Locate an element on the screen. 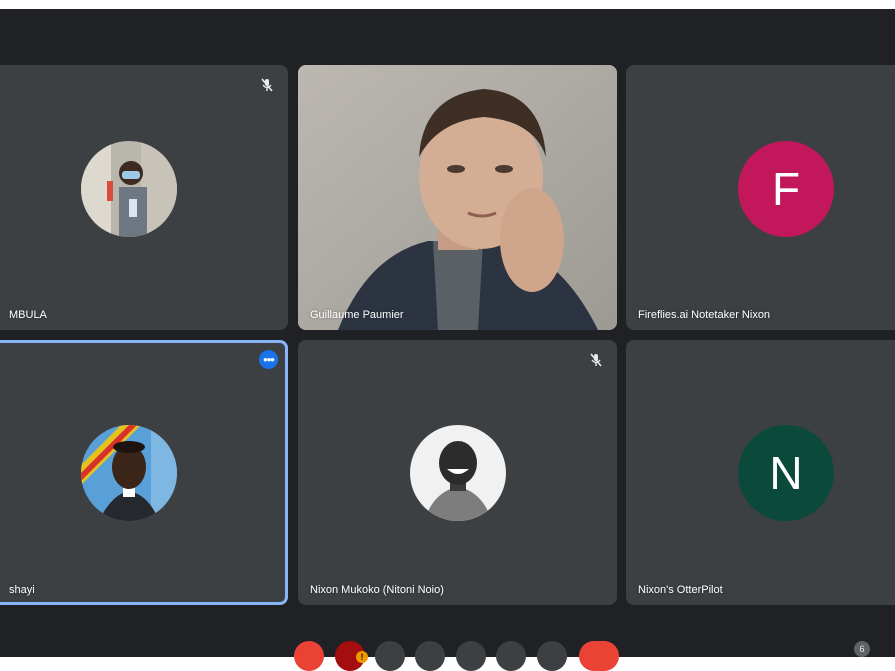 This screenshot has height=671, width=895. participant-name: Nixon Mukoko (Nitoni Noio) is located at coordinates (377, 590).